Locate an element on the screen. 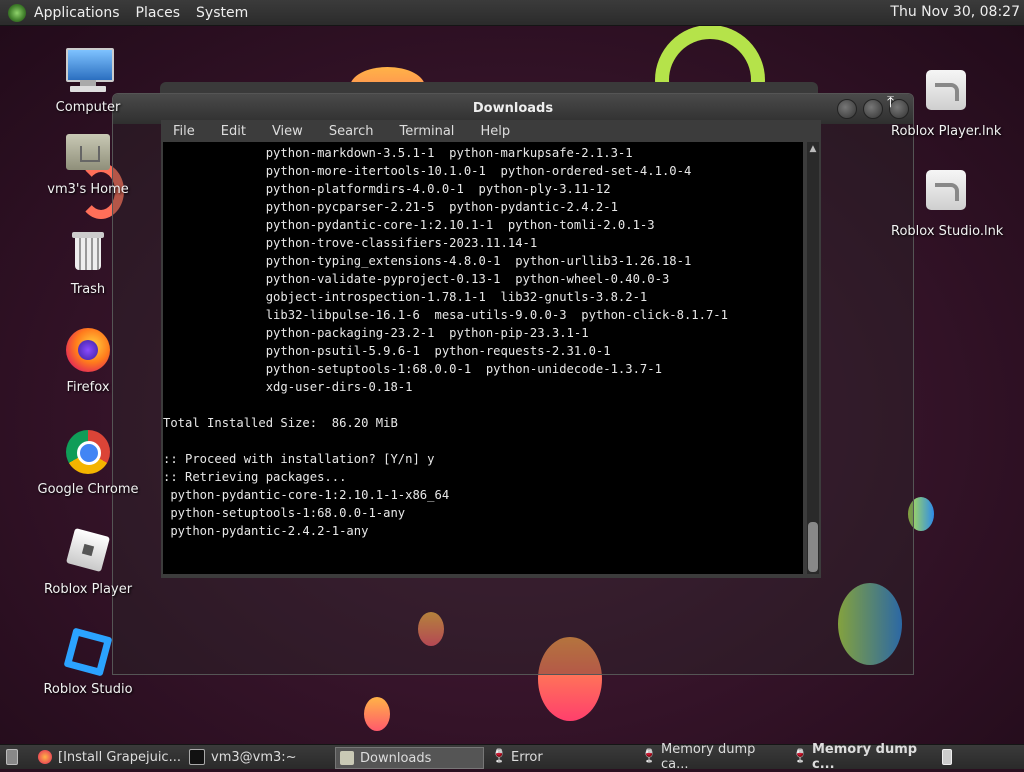  menu-places: Places is located at coordinates (158, 13).